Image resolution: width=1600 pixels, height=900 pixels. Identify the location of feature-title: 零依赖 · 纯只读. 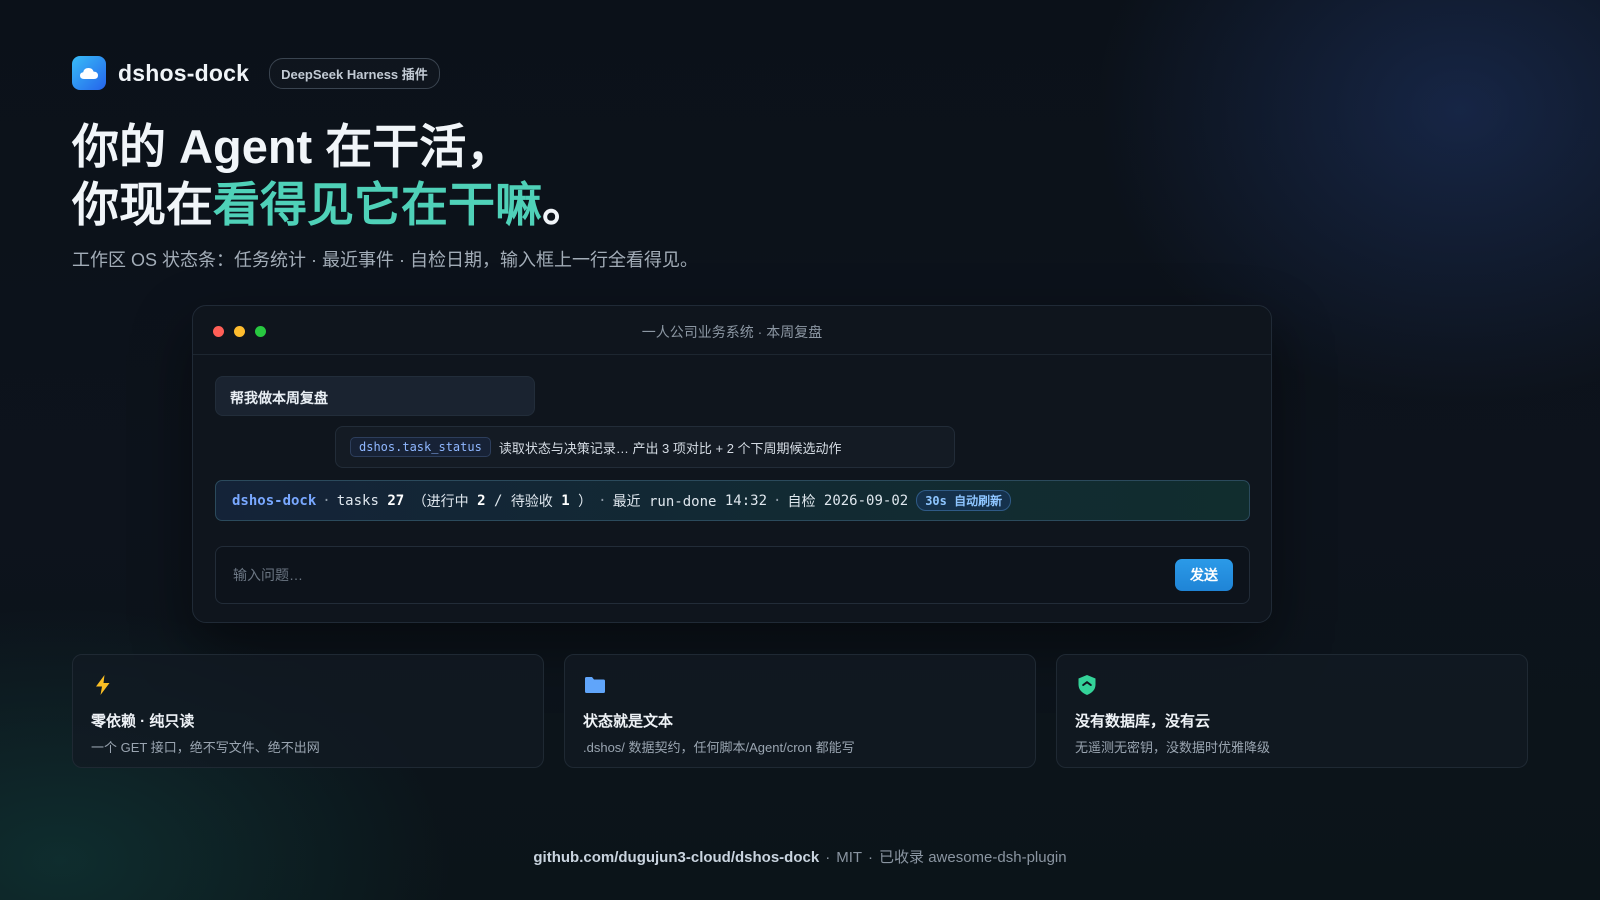
(143, 721).